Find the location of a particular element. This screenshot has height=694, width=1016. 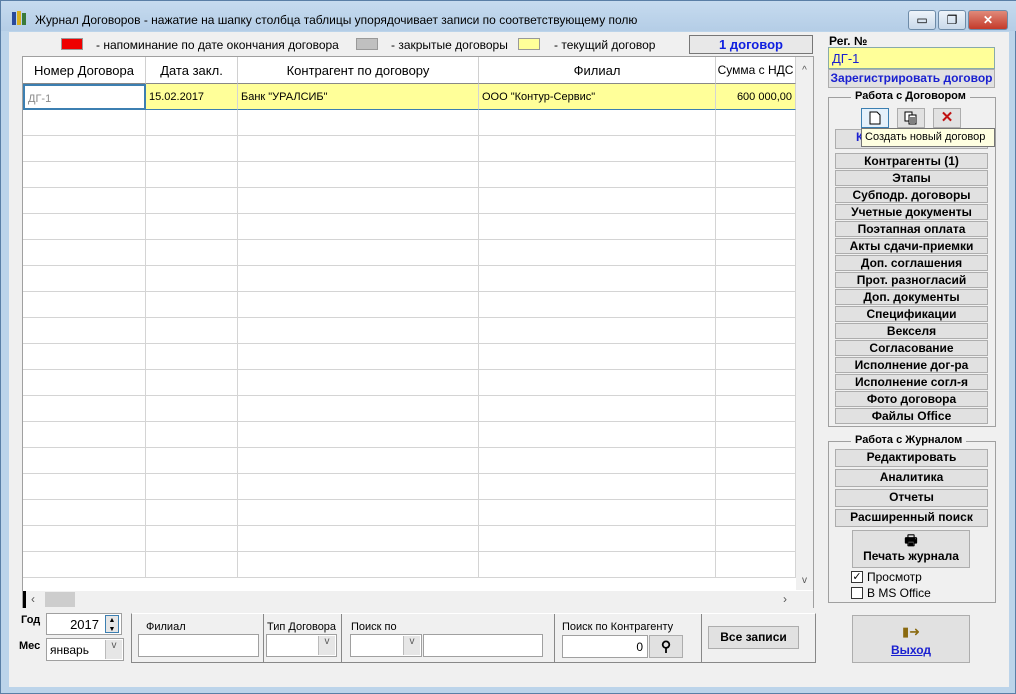

table-cell: ДГ-1 is located at coordinates (84, 97).